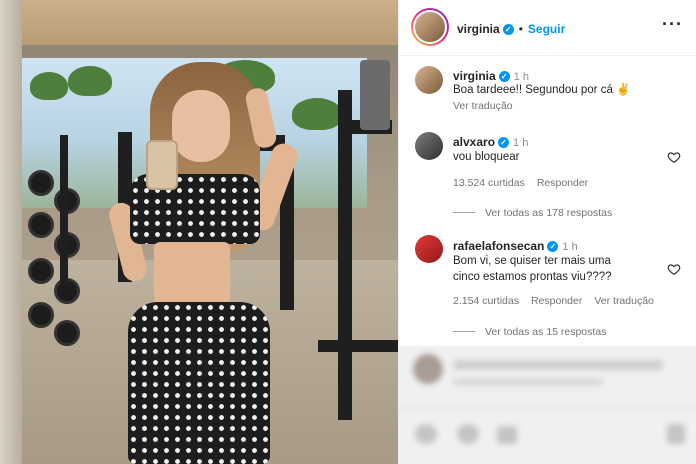 The image size is (696, 464). What do you see at coordinates (521, 77) in the screenshot?
I see `caption-time: 1 h` at bounding box center [521, 77].